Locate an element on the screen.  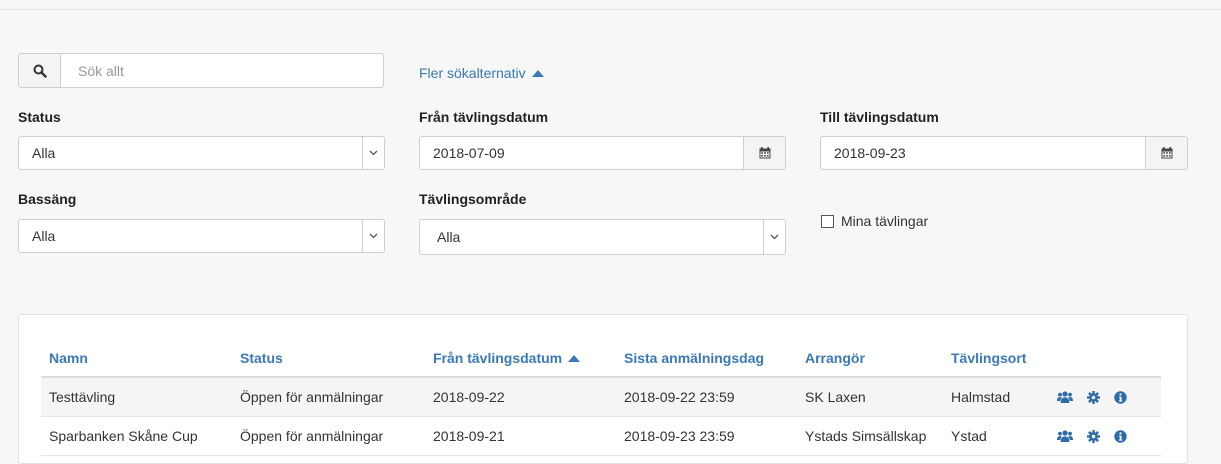
my-competitions-label: Mina tävlingar is located at coordinates (885, 221).